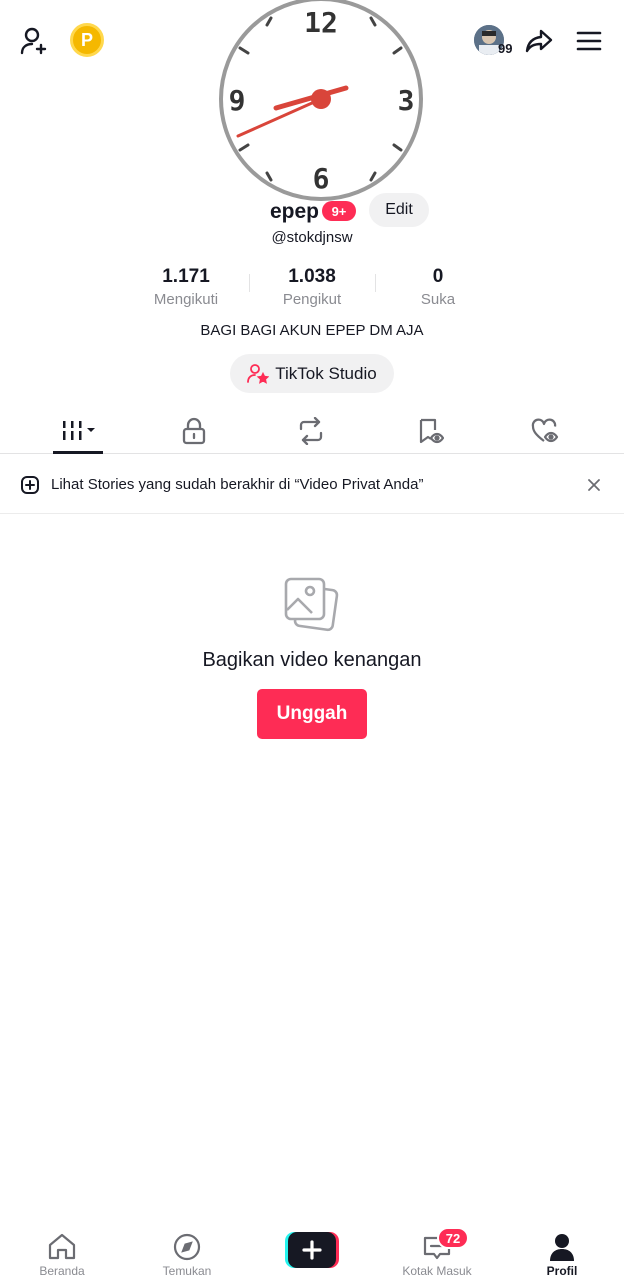 This screenshot has height=1280, width=624. Describe the element at coordinates (326, 373) in the screenshot. I see `studio-label: TikTok Studio` at that location.